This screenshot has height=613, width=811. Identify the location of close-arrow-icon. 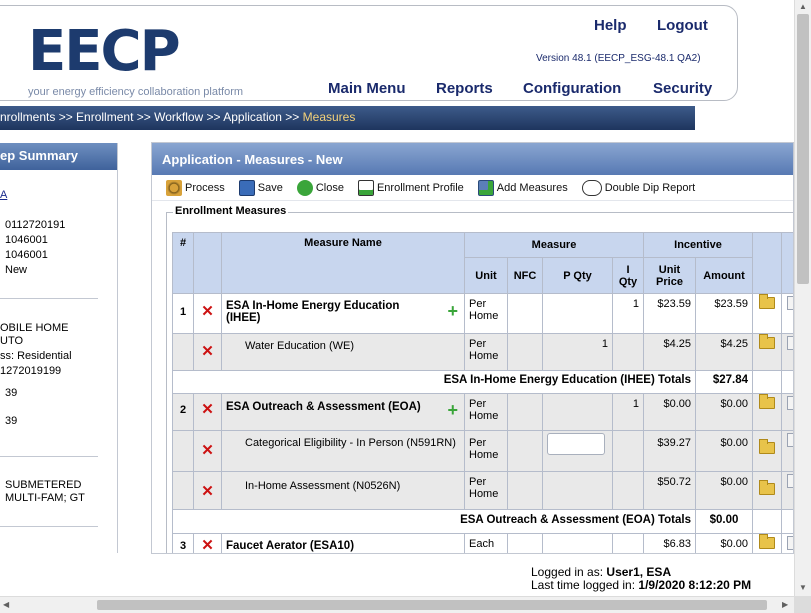
(304, 187).